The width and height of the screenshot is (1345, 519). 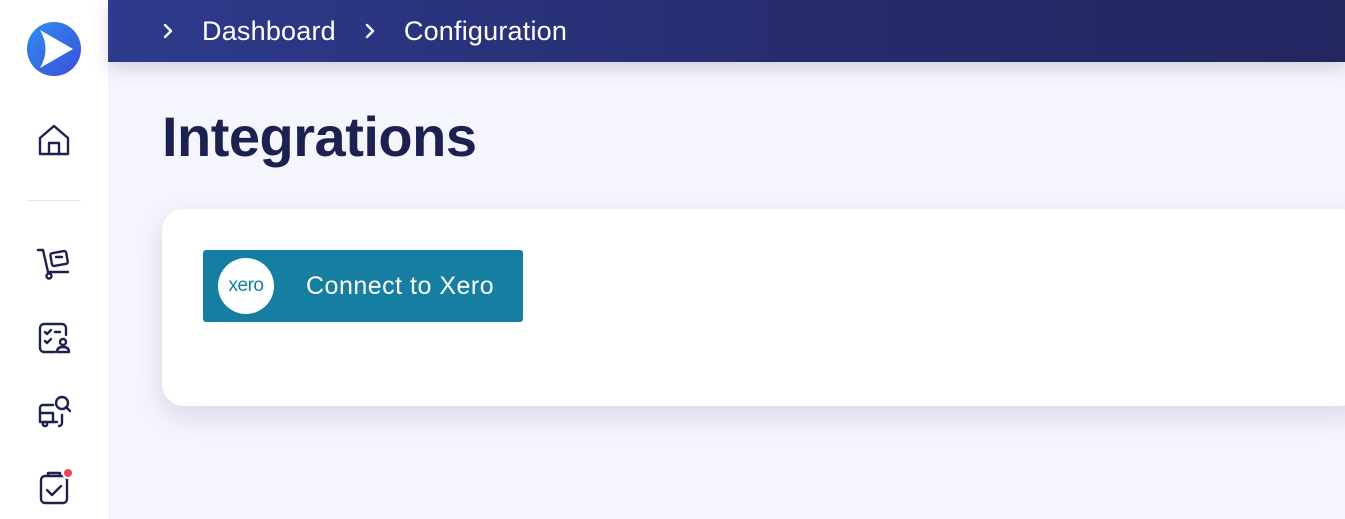 I want to click on sidebar-item-tasks, so click(x=54, y=487).